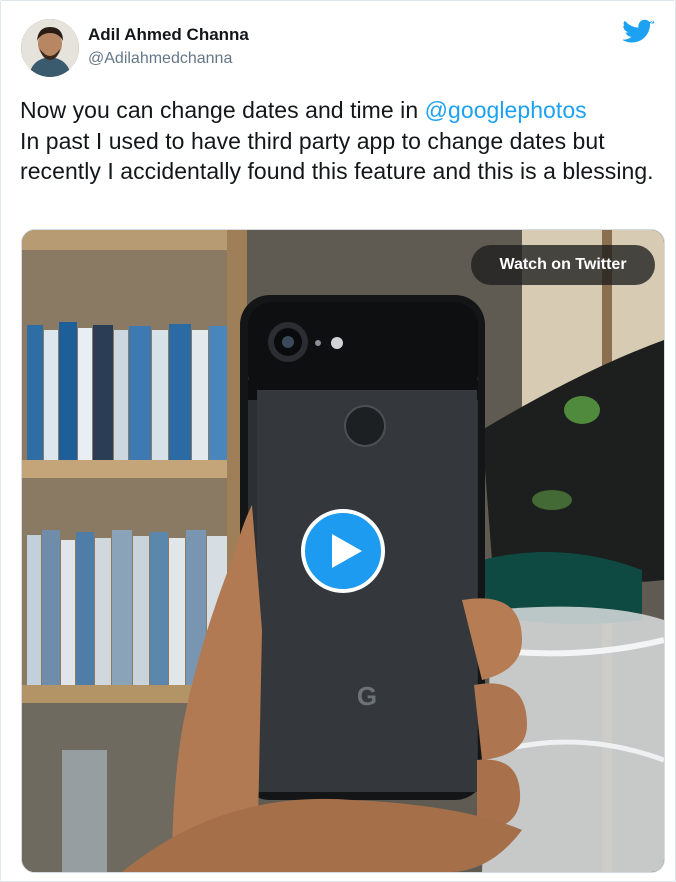 This screenshot has height=882, width=676. I want to click on tweet-header: Adil Ahmed Channa @Adilahmedchanna, so click(338, 48).